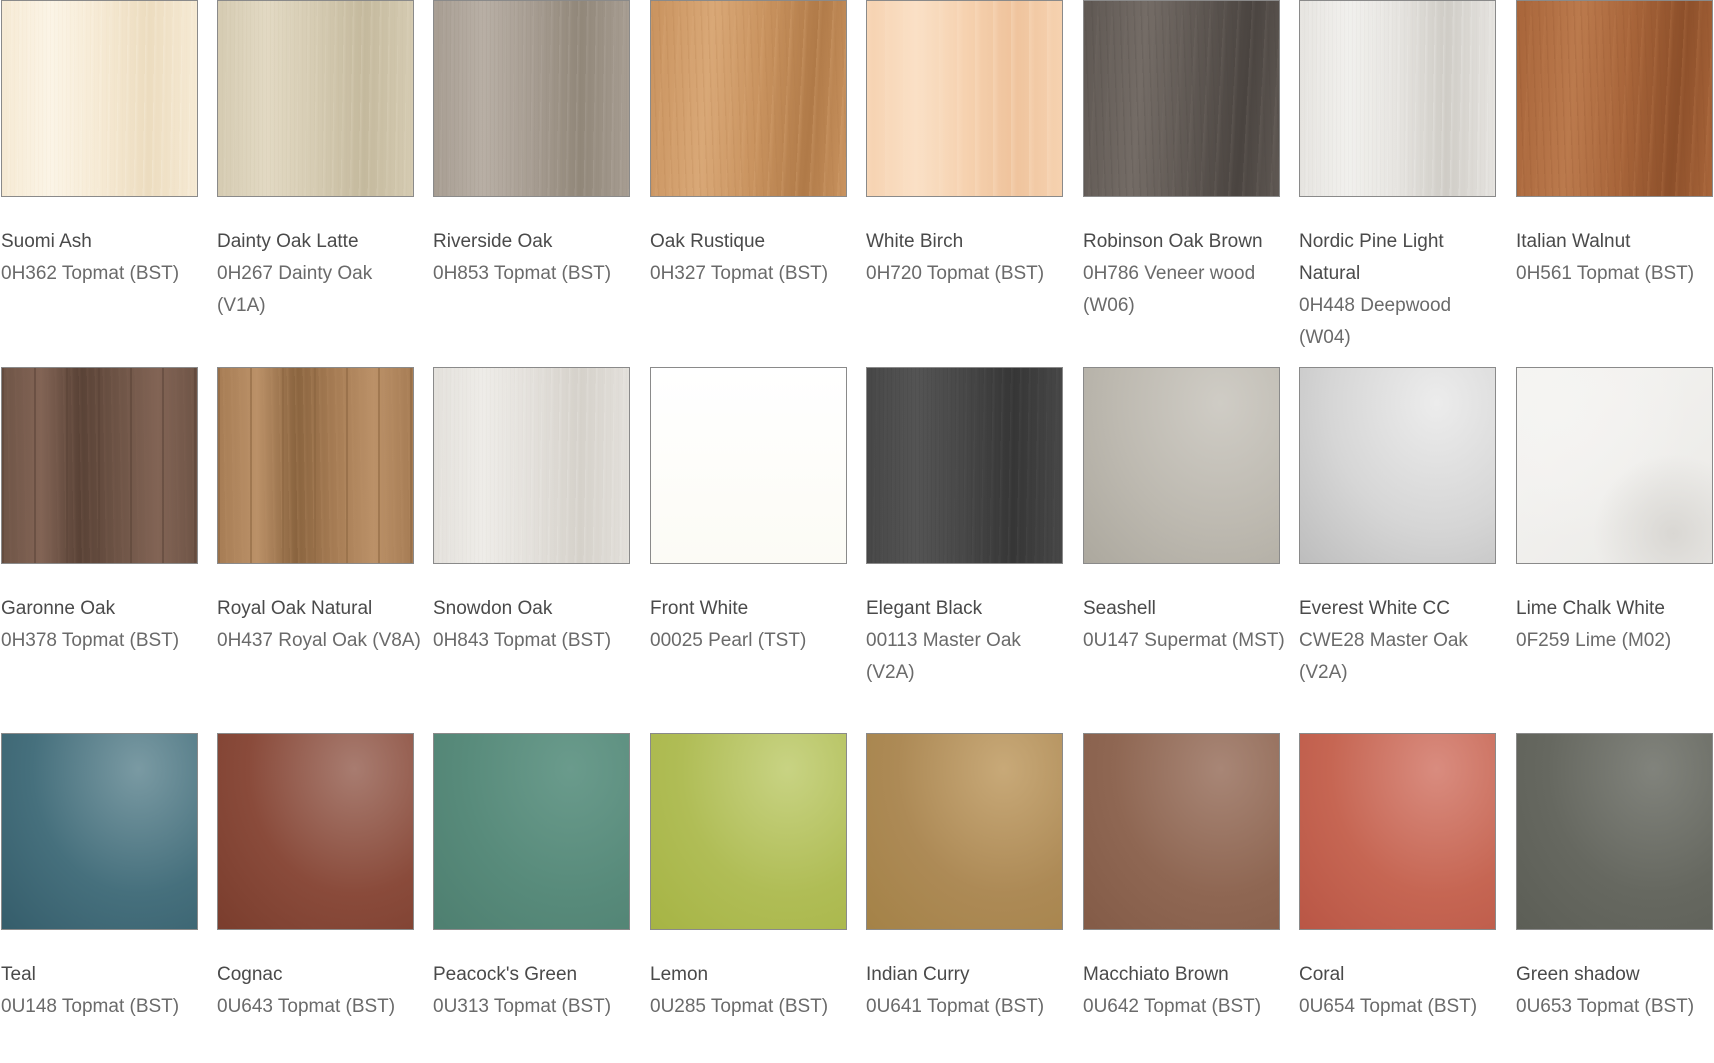  I want to click on swatch-name: Peacock's Green, so click(505, 974).